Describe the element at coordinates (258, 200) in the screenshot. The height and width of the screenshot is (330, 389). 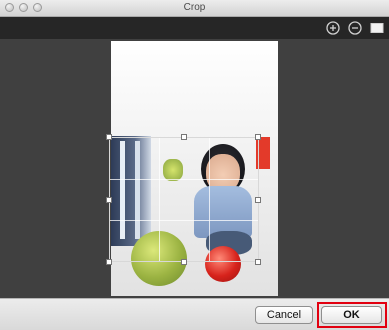
I see `crop-handle-right` at that location.